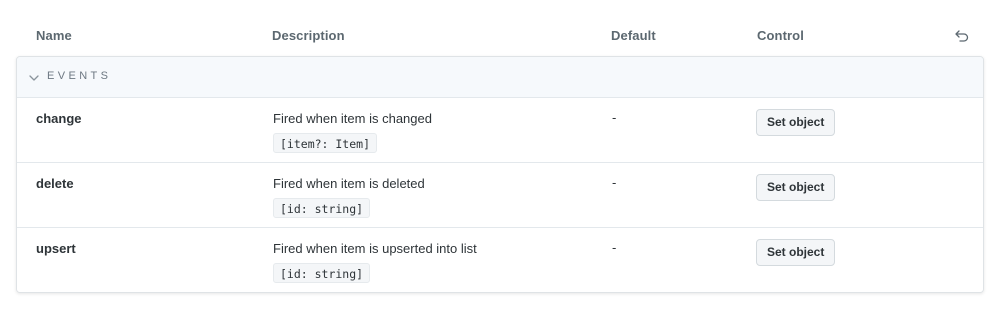  What do you see at coordinates (325, 143) in the screenshot?
I see `row-type-code: [item?: Item]` at bounding box center [325, 143].